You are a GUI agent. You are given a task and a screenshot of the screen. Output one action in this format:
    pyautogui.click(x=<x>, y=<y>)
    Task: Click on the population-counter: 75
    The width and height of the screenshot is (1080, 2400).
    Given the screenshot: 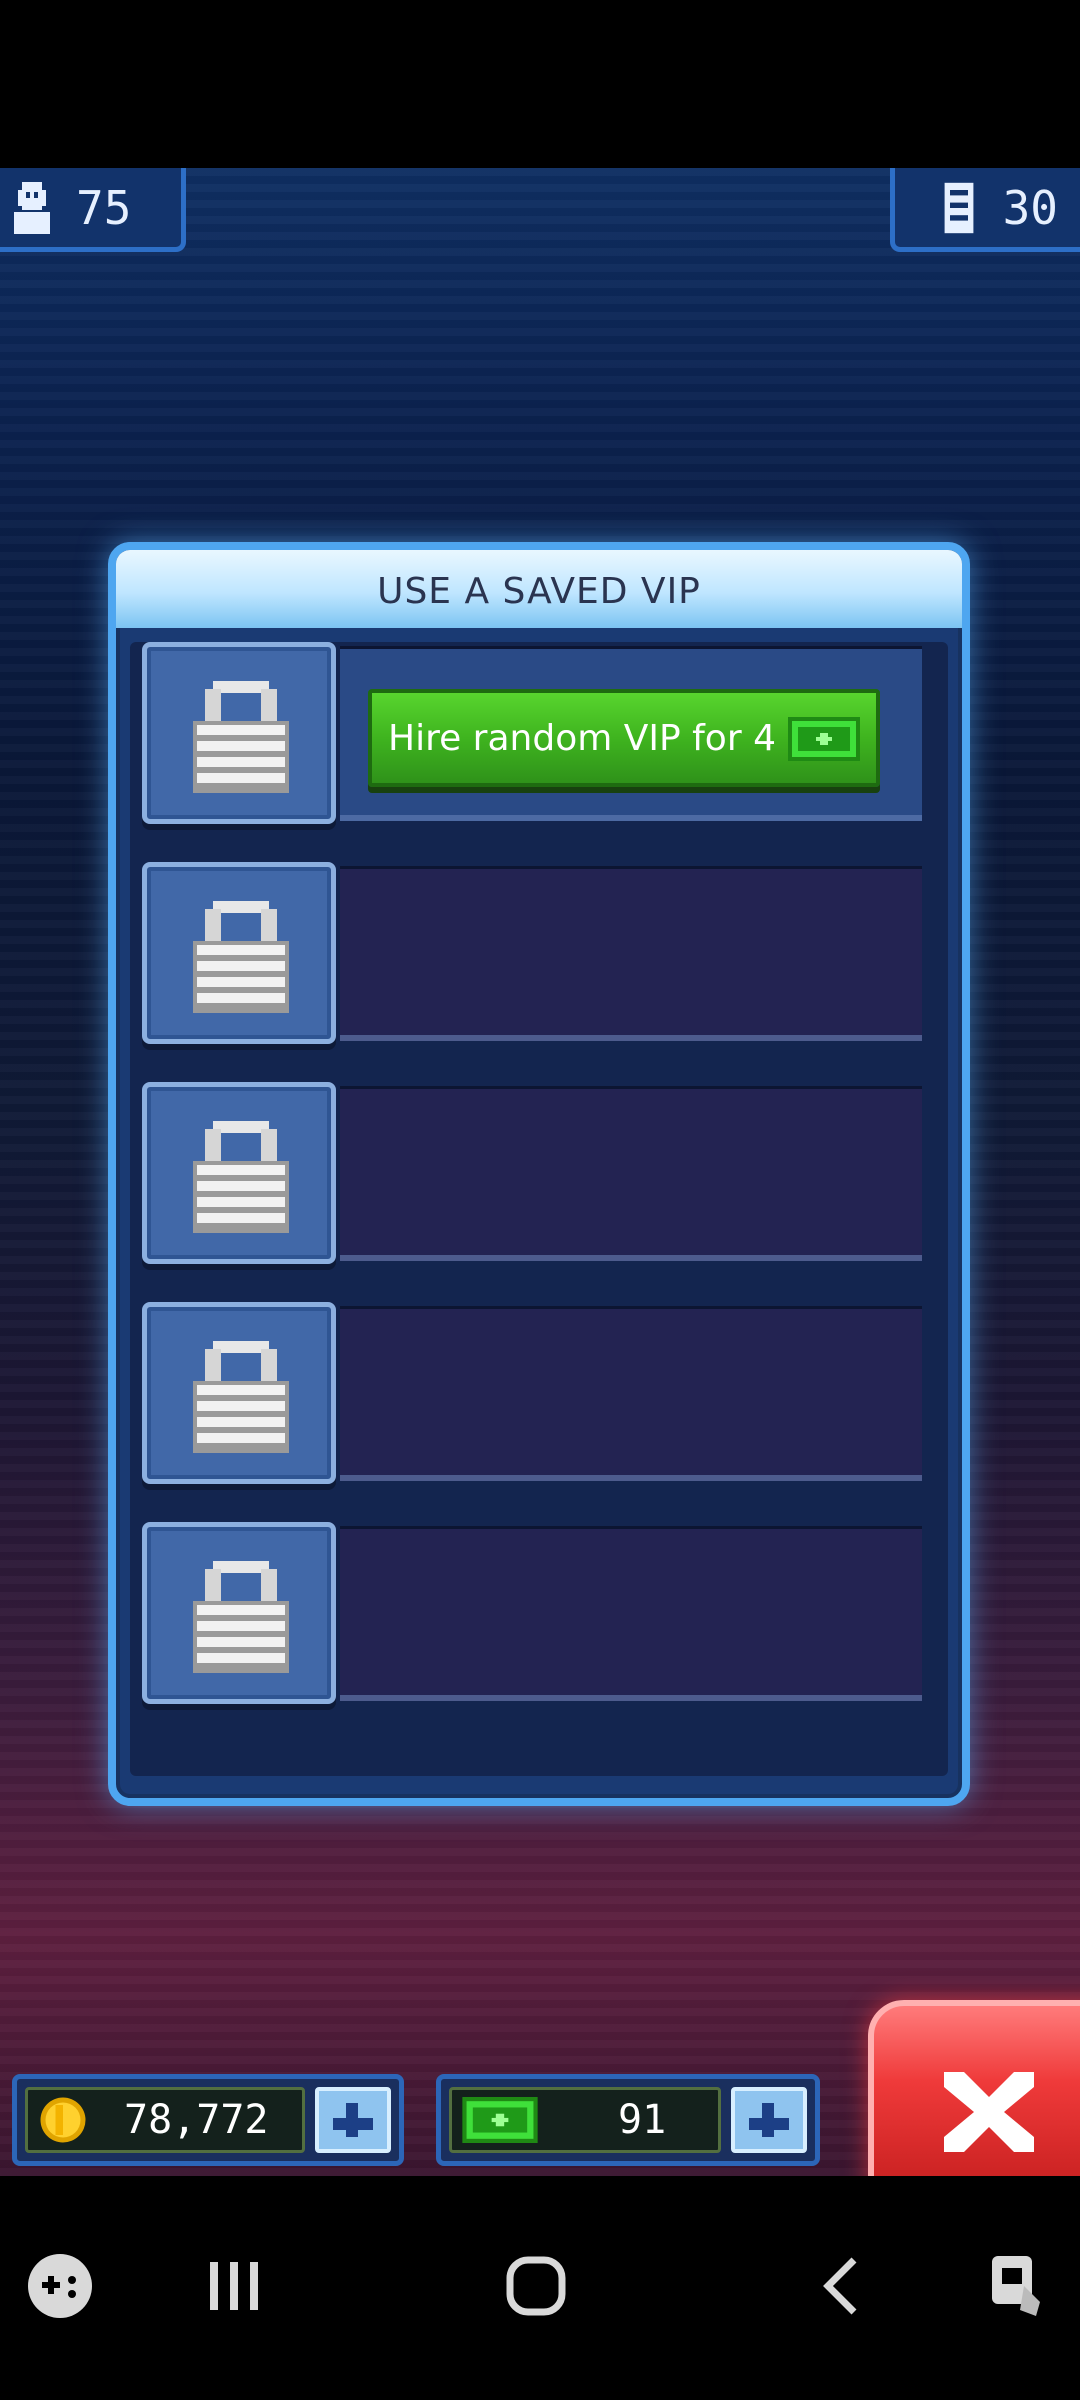 What is the action you would take?
    pyautogui.click(x=93, y=210)
    